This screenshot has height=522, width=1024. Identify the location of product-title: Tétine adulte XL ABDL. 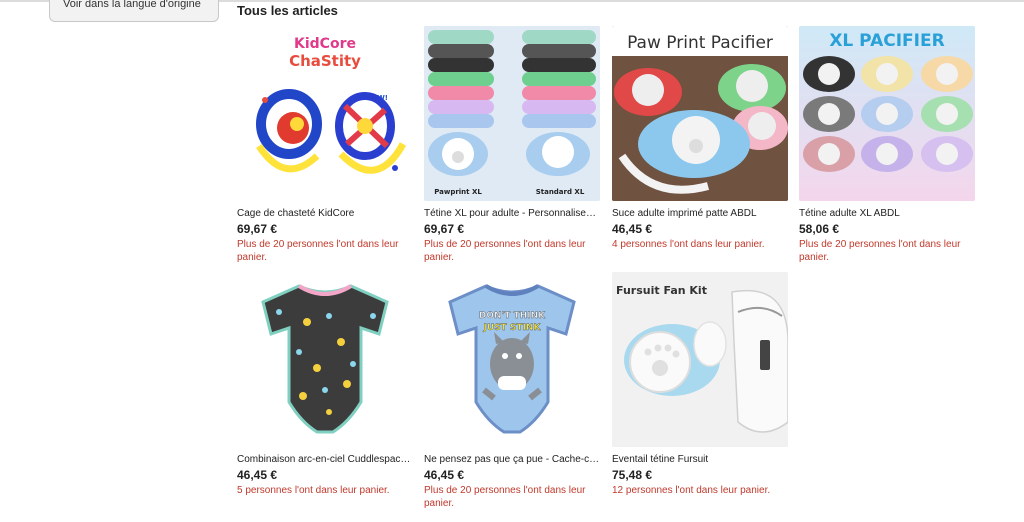
(887, 214).